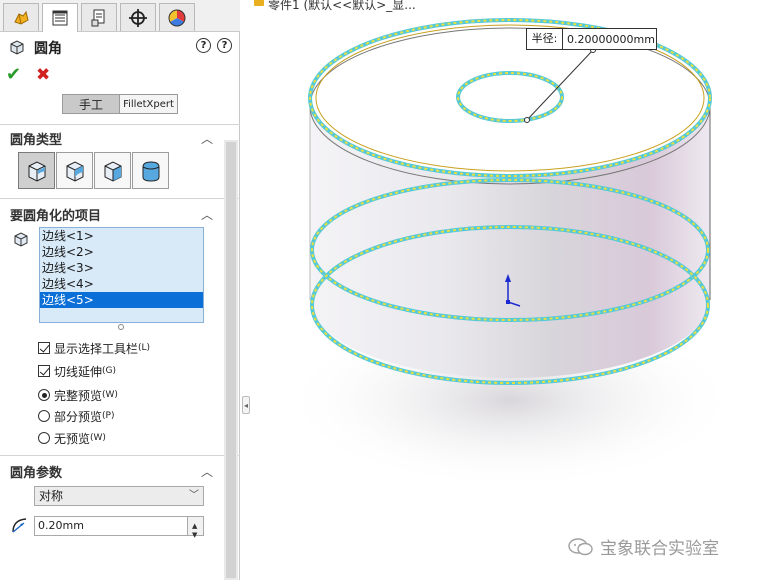  I want to click on variable-size-fillet-button, so click(74, 170).